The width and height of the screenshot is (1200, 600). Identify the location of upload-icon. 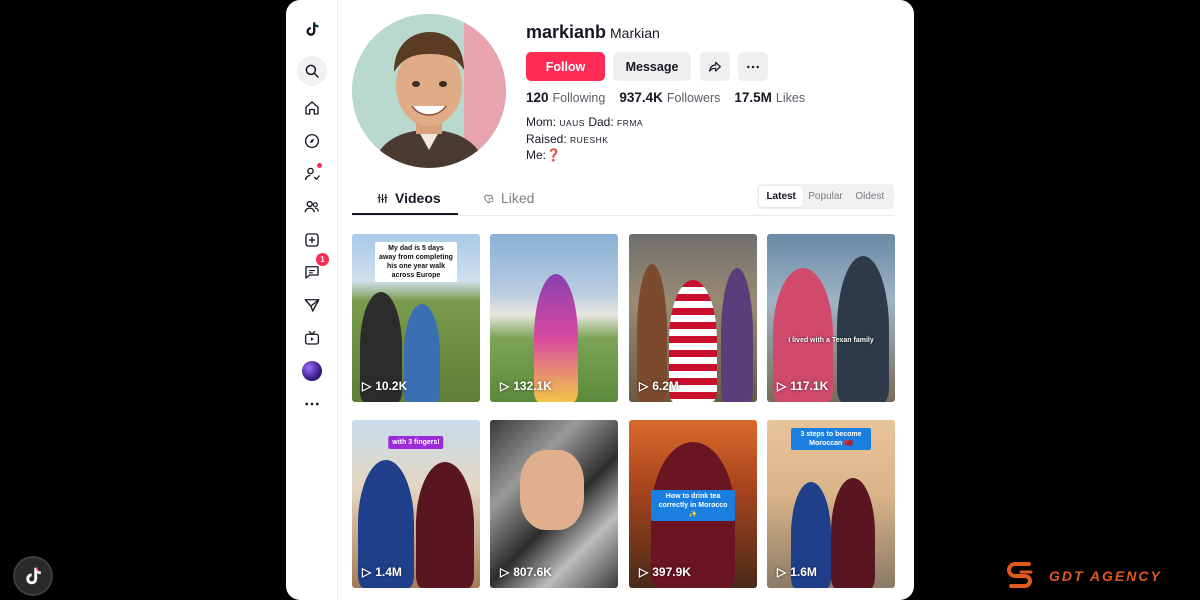
(312, 240).